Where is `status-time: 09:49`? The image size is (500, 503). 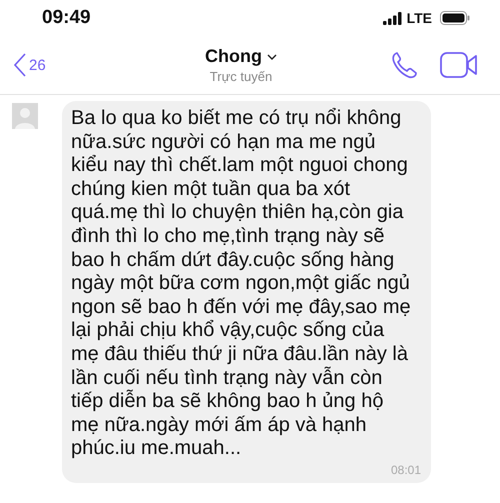
status-time: 09:49 is located at coordinates (66, 18).